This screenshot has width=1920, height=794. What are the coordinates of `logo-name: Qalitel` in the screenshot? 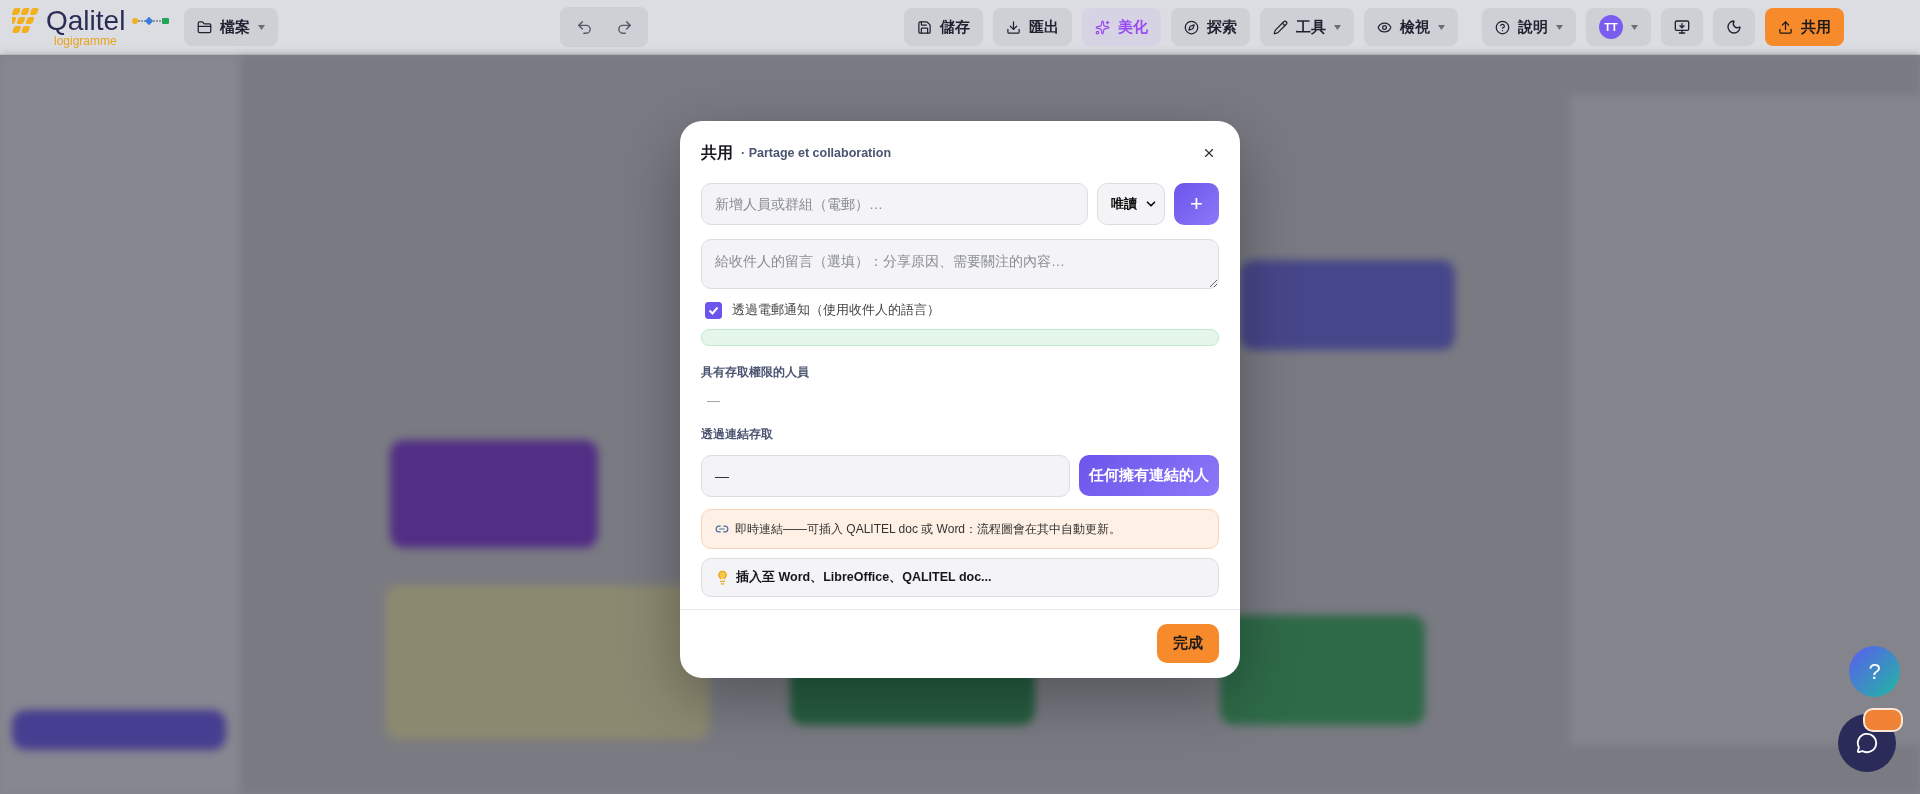 It's located at (86, 21).